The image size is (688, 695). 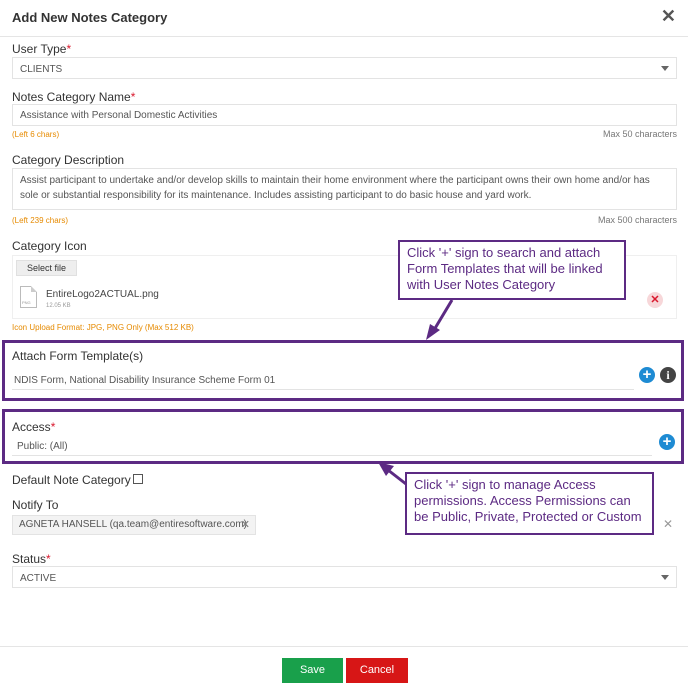 I want to click on description-max-hint: Max 500 characters, so click(x=637, y=220).